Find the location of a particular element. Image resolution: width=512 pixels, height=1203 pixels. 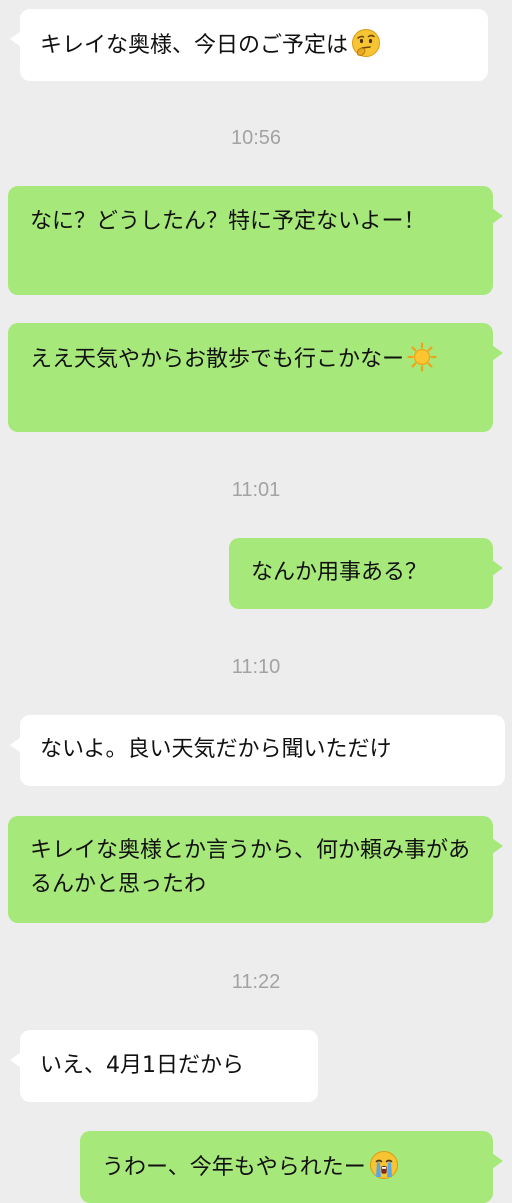

crying-face-icon is located at coordinates (384, 1165).